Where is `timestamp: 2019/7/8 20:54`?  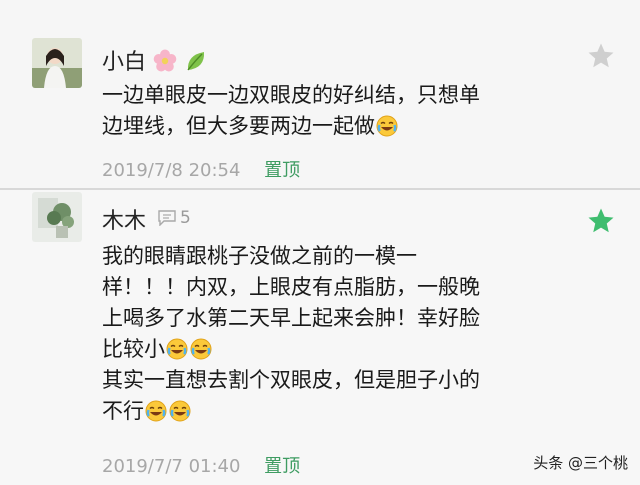 timestamp: 2019/7/8 20:54 is located at coordinates (171, 170).